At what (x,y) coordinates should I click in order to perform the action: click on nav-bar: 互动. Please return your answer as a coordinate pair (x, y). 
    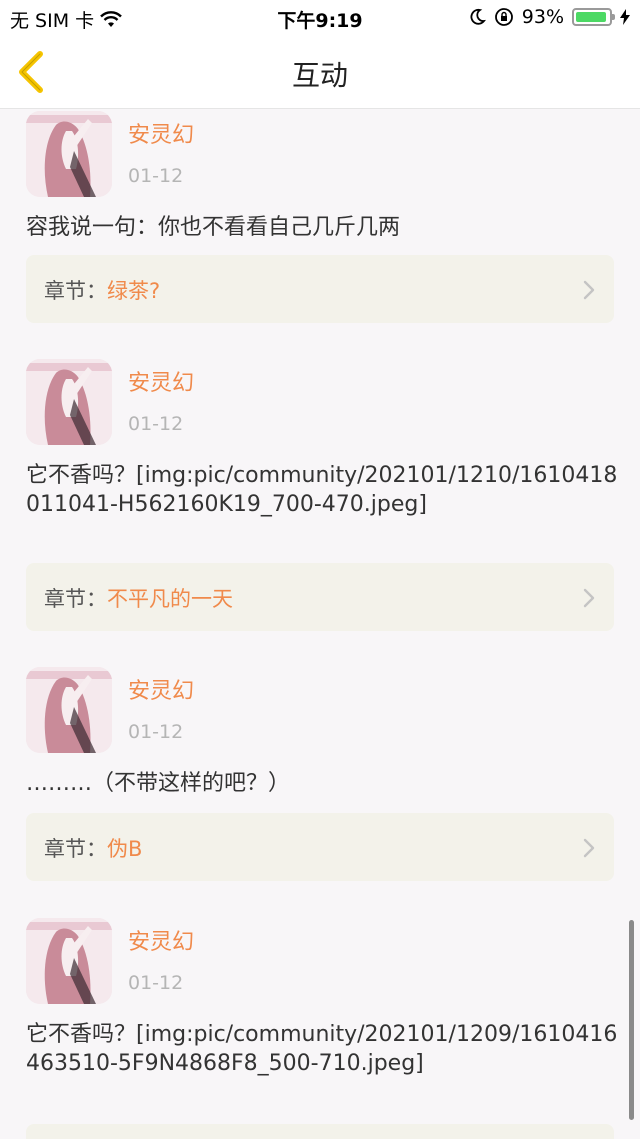
    Looking at the image, I should click on (320, 72).